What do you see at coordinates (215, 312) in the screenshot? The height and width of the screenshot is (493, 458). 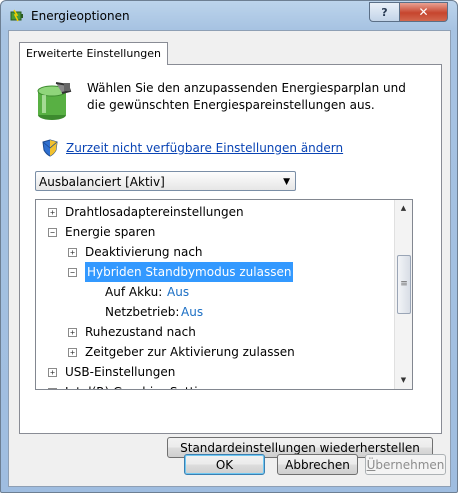 I see `tree-item-plugged-in: Netzbetrieb: Aus` at bounding box center [215, 312].